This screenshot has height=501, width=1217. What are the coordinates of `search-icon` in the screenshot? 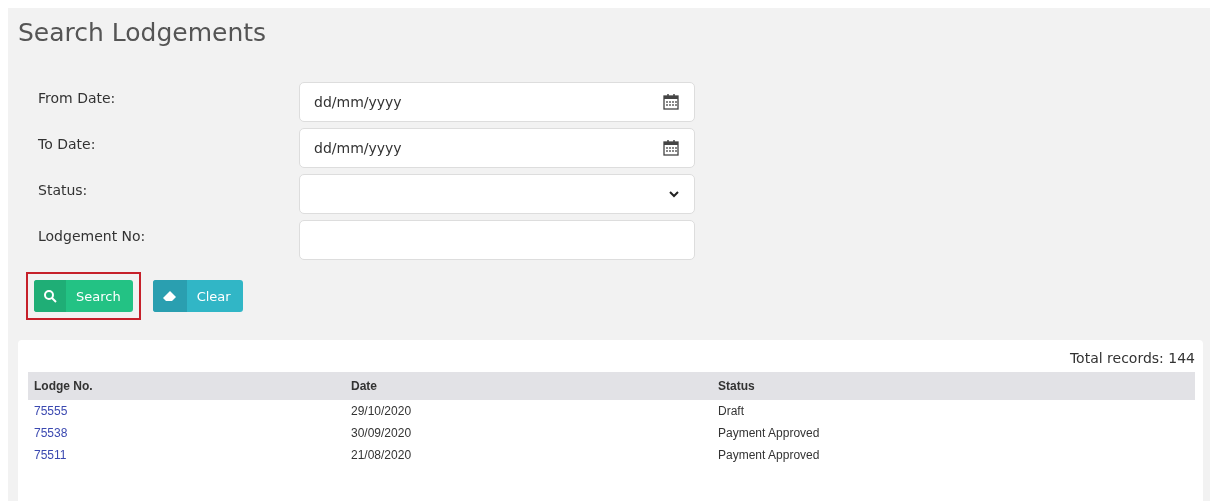 It's located at (50, 296).